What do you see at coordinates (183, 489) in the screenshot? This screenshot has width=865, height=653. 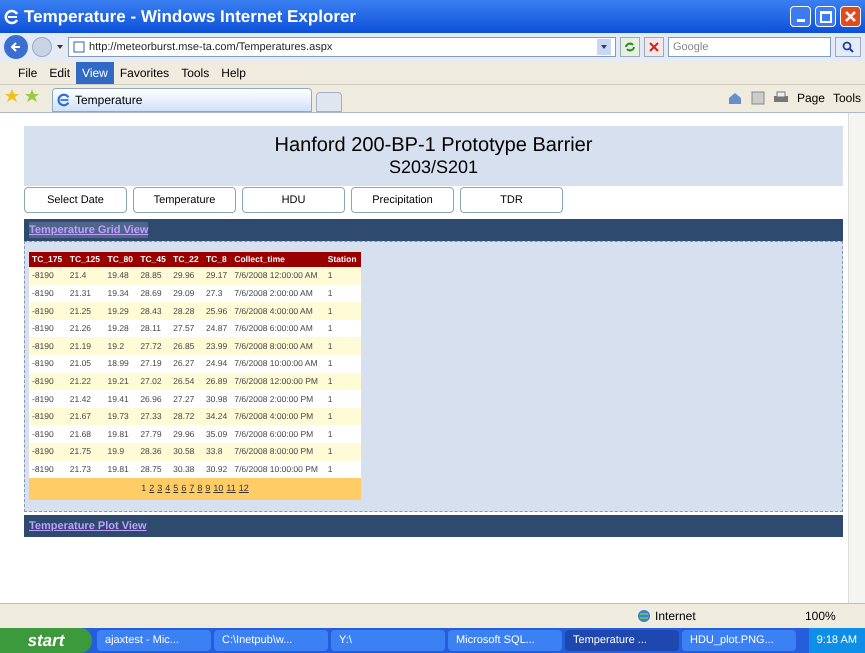 I see `page-link: 6` at bounding box center [183, 489].